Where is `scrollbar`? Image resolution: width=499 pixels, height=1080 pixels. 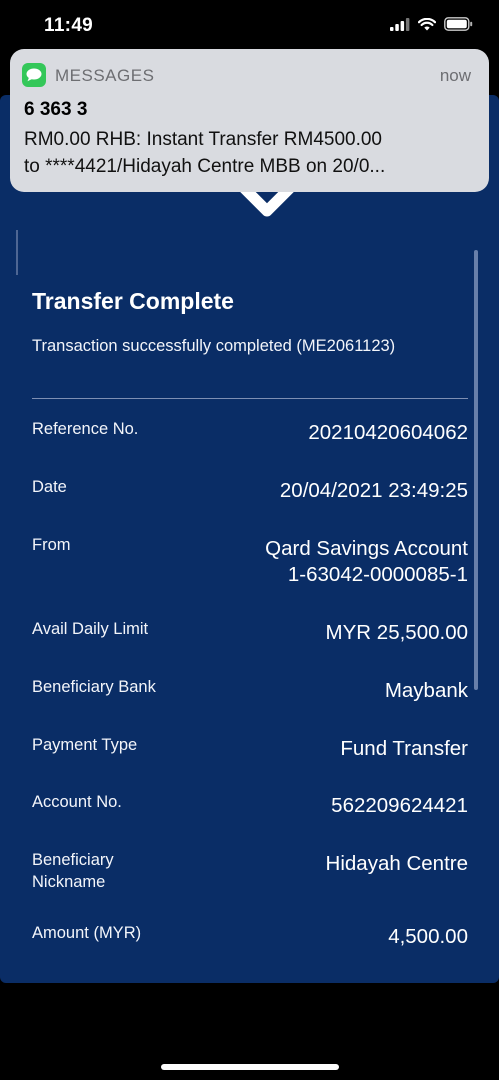 scrollbar is located at coordinates (476, 470).